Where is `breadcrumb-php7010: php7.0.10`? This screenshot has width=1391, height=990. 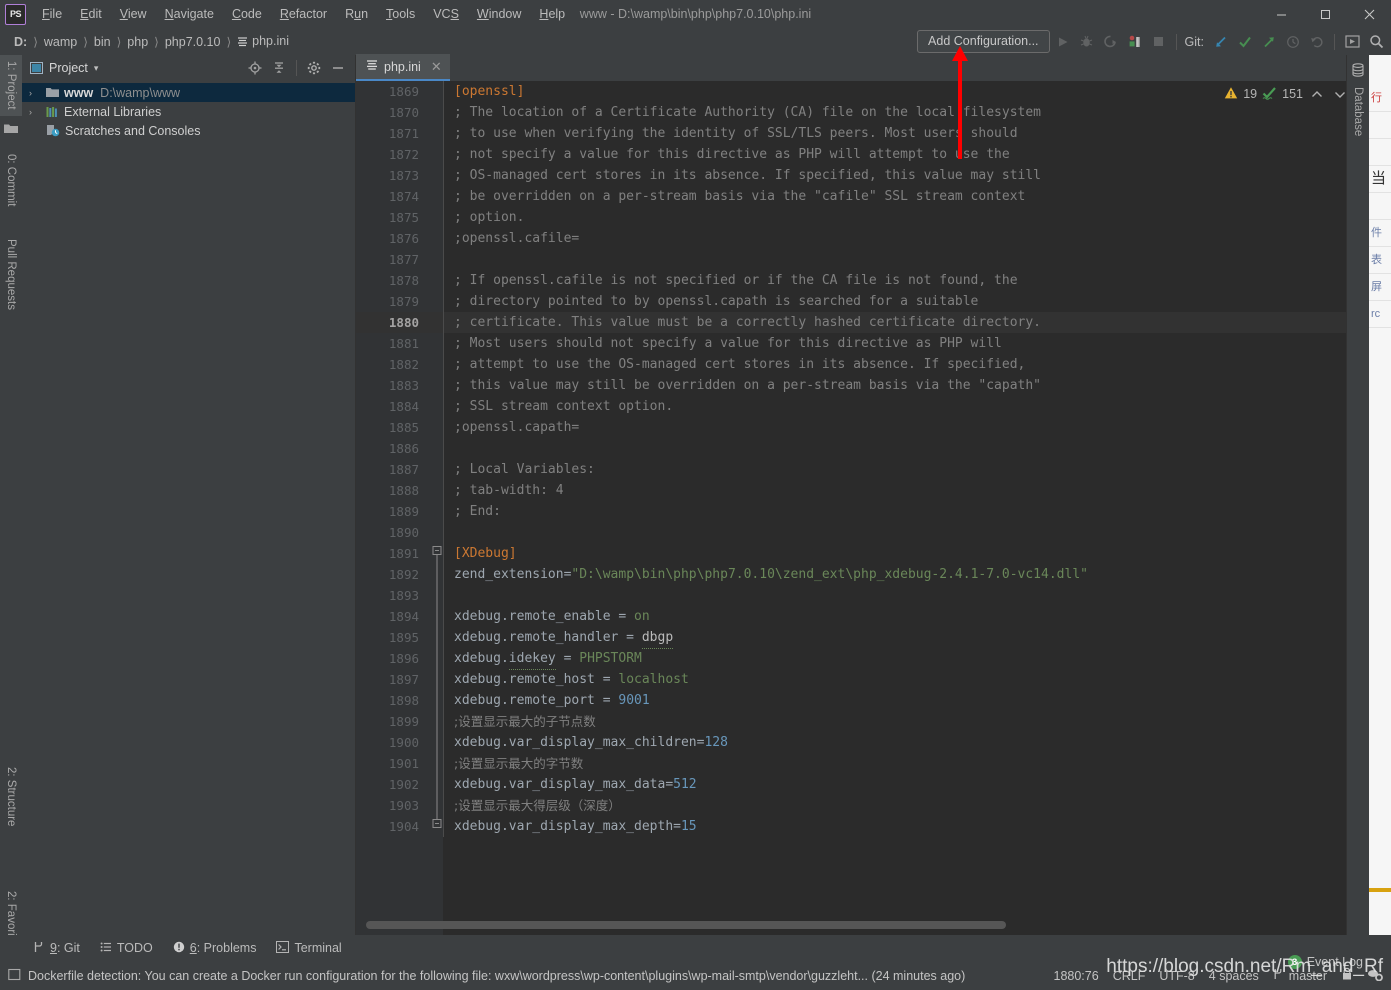 breadcrumb-php7010: php7.0.10 is located at coordinates (193, 42).